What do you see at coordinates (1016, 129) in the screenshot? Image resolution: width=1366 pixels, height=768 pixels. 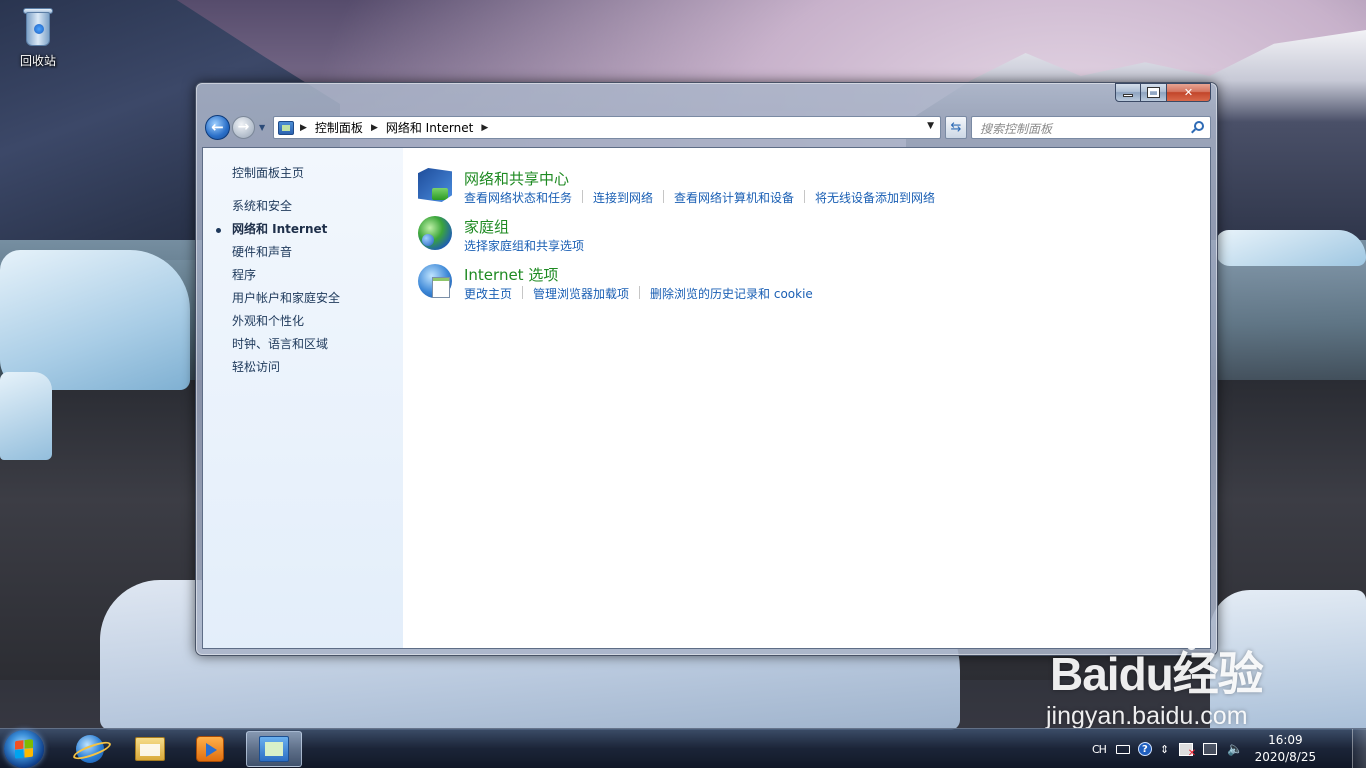 I see `search-placeholder: 搜索控制面板` at bounding box center [1016, 129].